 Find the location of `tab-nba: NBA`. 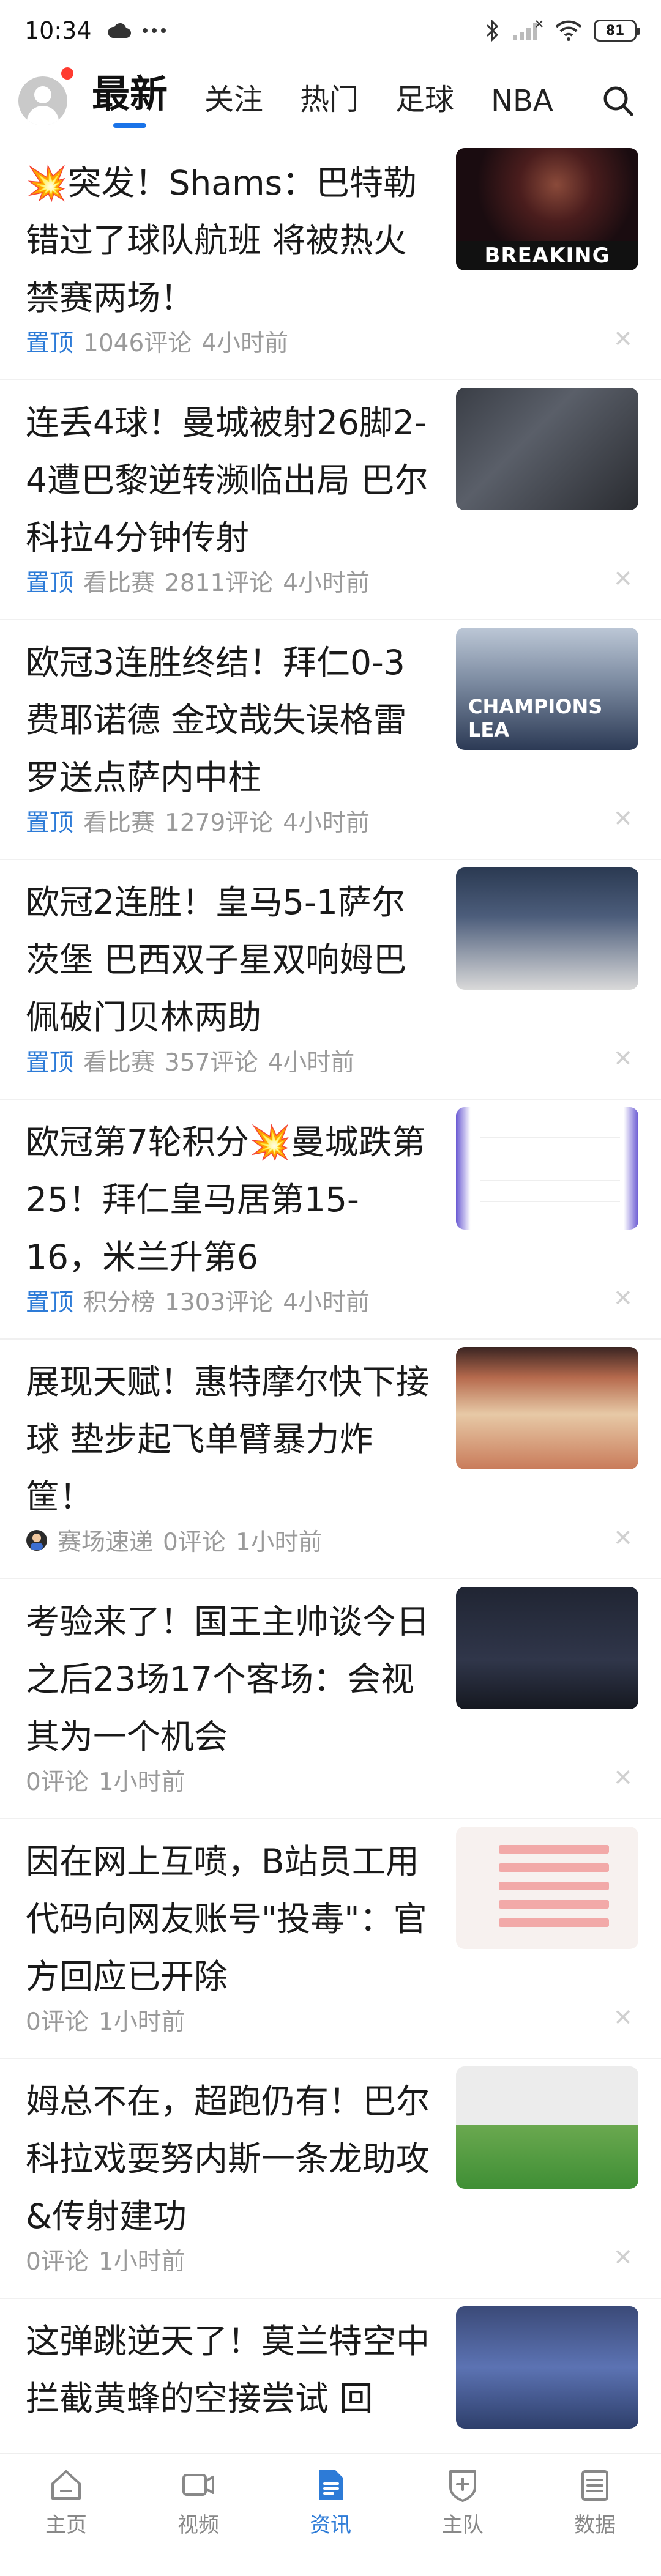

tab-nba: NBA is located at coordinates (522, 108).